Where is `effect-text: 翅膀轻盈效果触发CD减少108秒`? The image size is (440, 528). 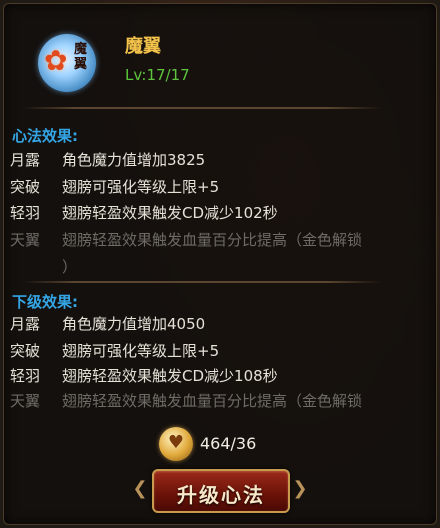 effect-text: 翅膀轻盈效果触发CD减少108秒 is located at coordinates (170, 376).